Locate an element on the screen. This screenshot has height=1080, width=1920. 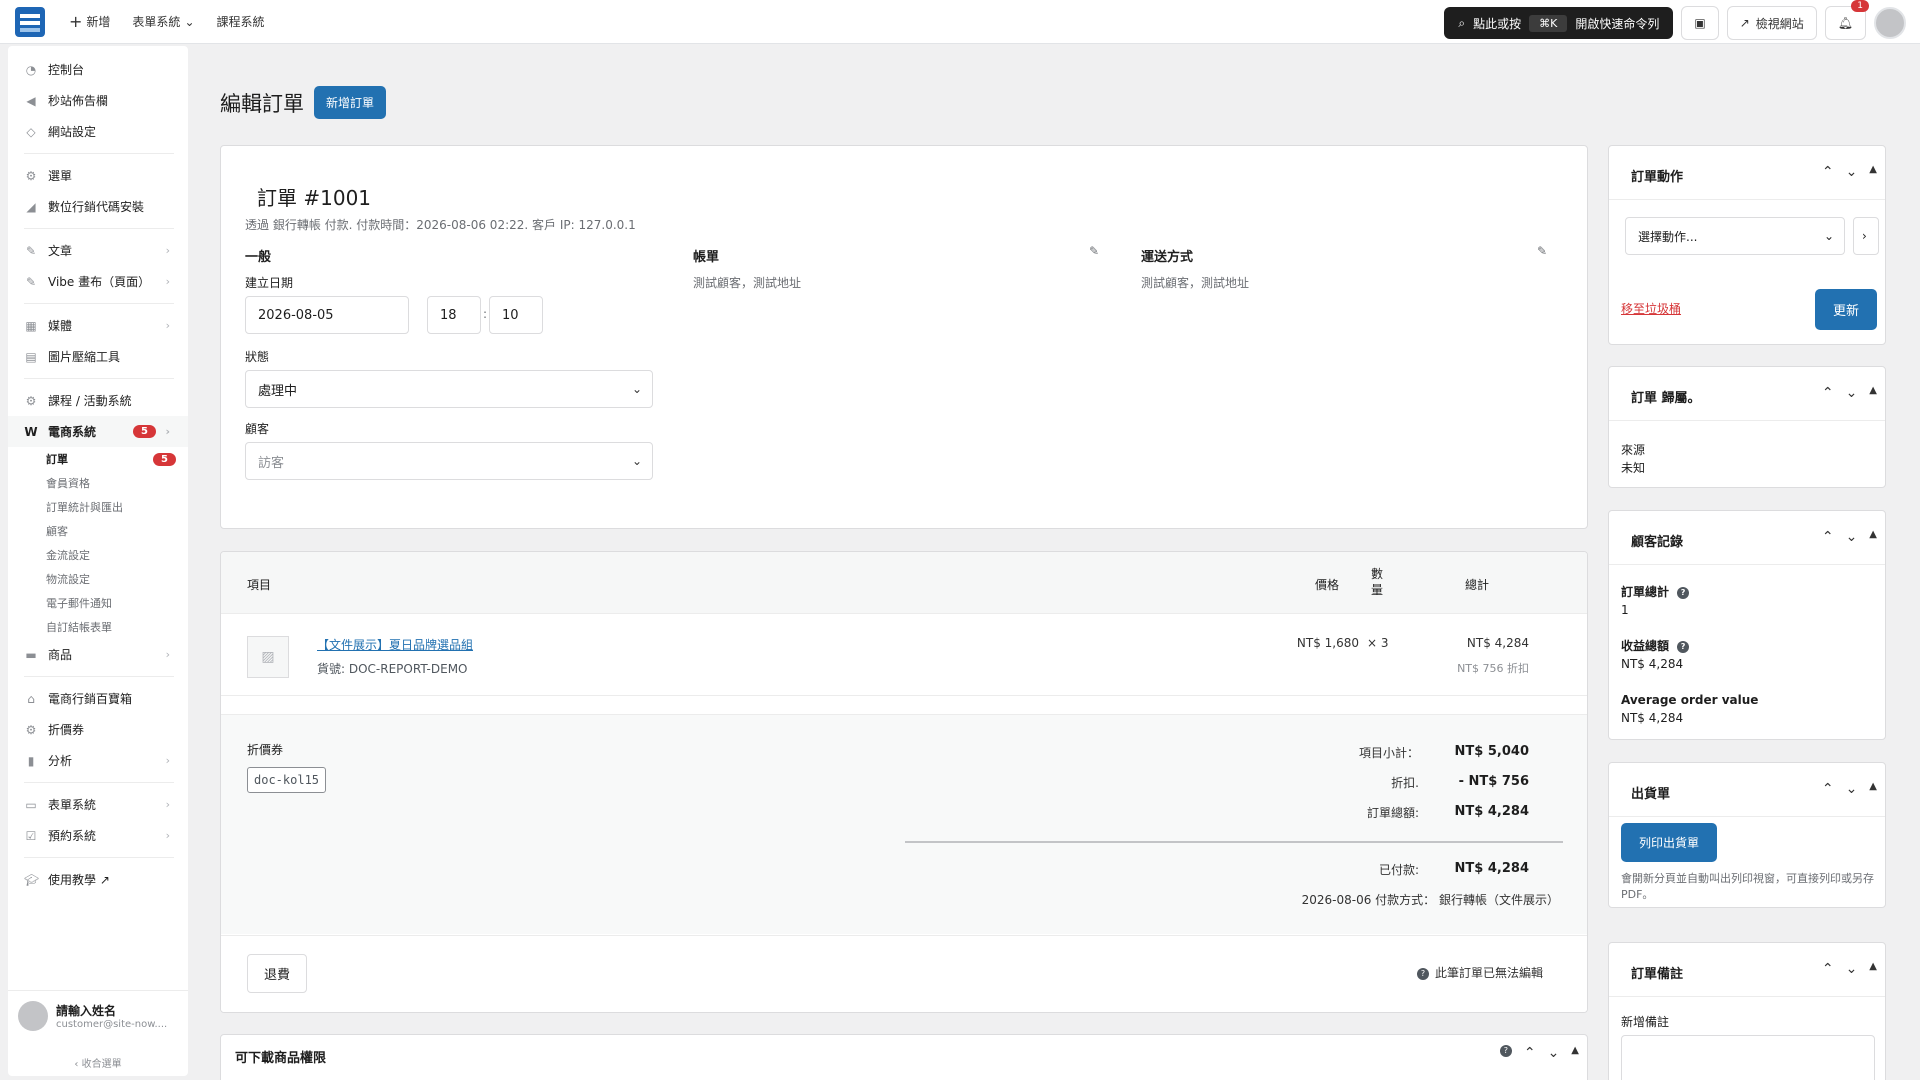
image-placeholder-icon: ▨ is located at coordinates (268, 657).